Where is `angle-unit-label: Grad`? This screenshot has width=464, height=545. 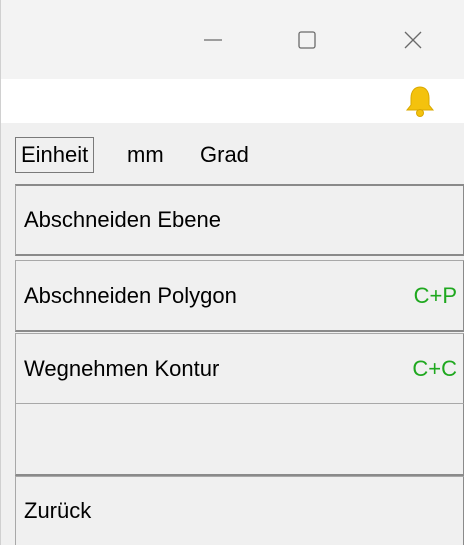
angle-unit-label: Grad is located at coordinates (224, 154).